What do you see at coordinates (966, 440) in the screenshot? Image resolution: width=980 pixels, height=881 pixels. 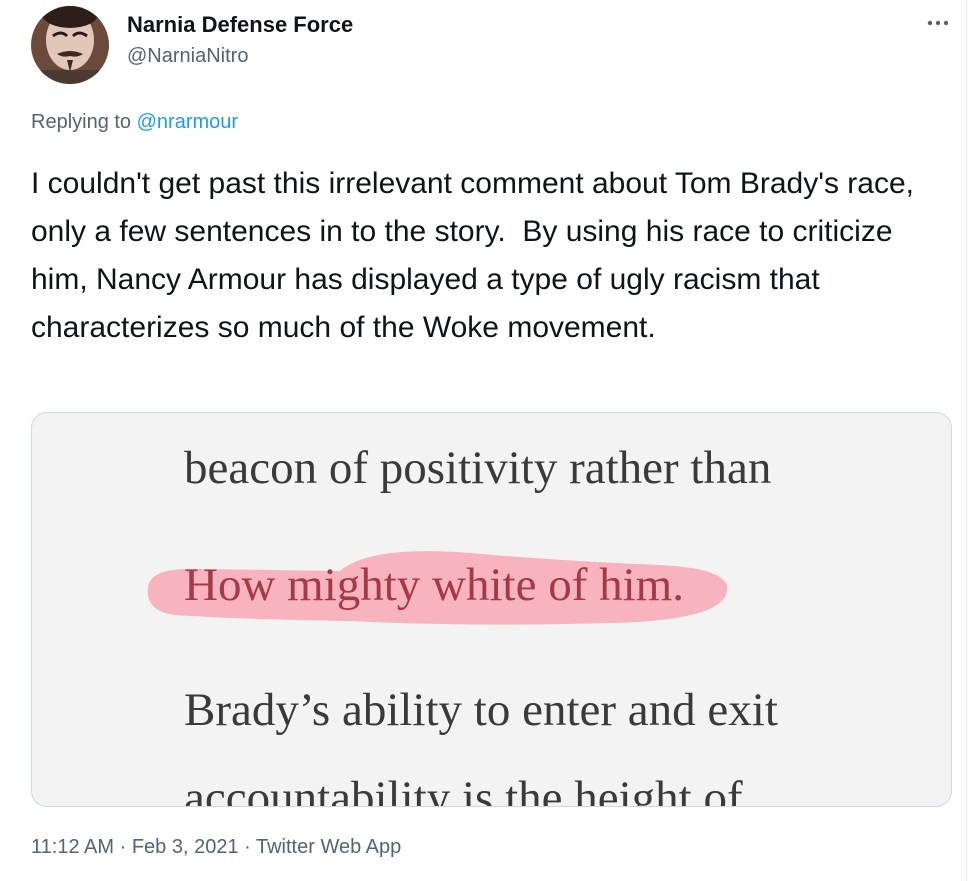 I see `right-border` at bounding box center [966, 440].